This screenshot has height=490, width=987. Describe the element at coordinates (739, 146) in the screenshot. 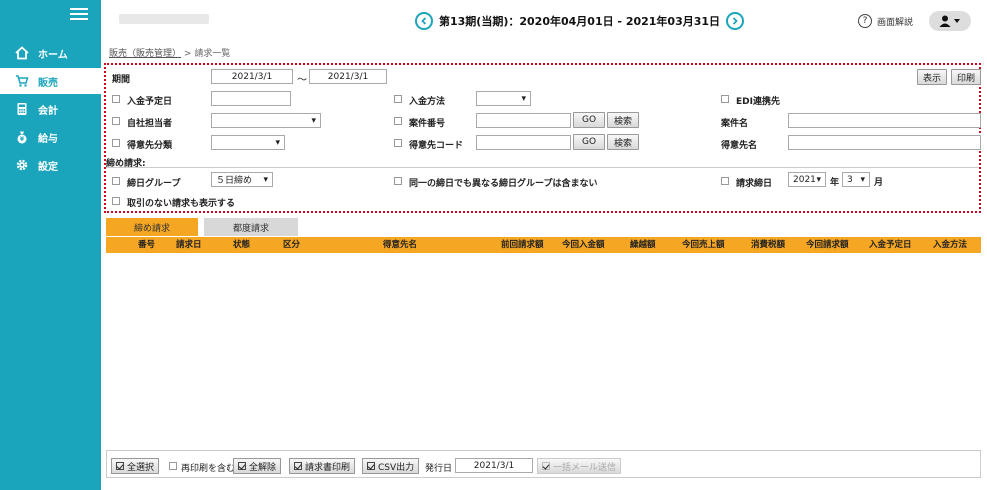

I see `customer-name-label: 得意先名` at that location.